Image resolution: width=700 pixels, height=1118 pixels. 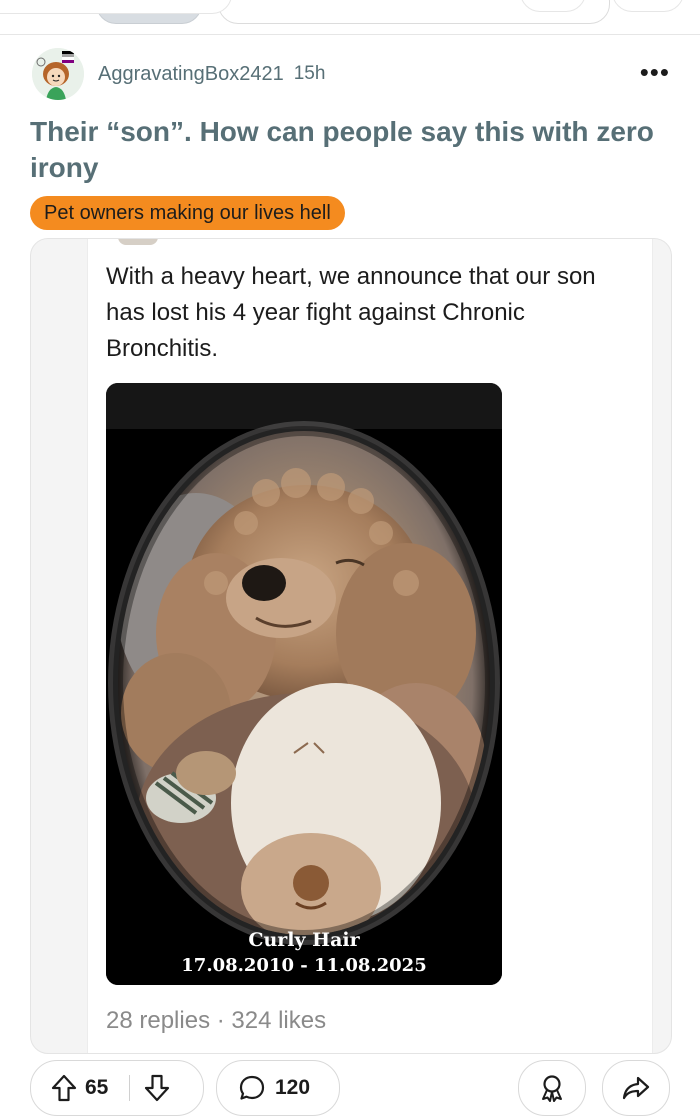 I want to click on award-button, so click(x=552, y=1088).